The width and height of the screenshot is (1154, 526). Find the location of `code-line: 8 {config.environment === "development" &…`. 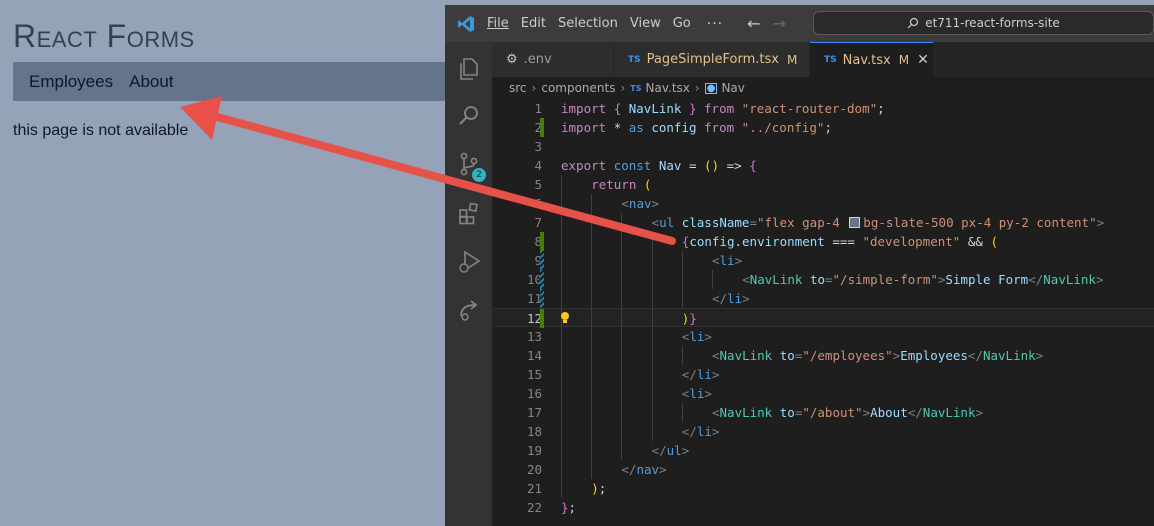

code-line: 8 {config.environment === "development" &… is located at coordinates (823, 241).